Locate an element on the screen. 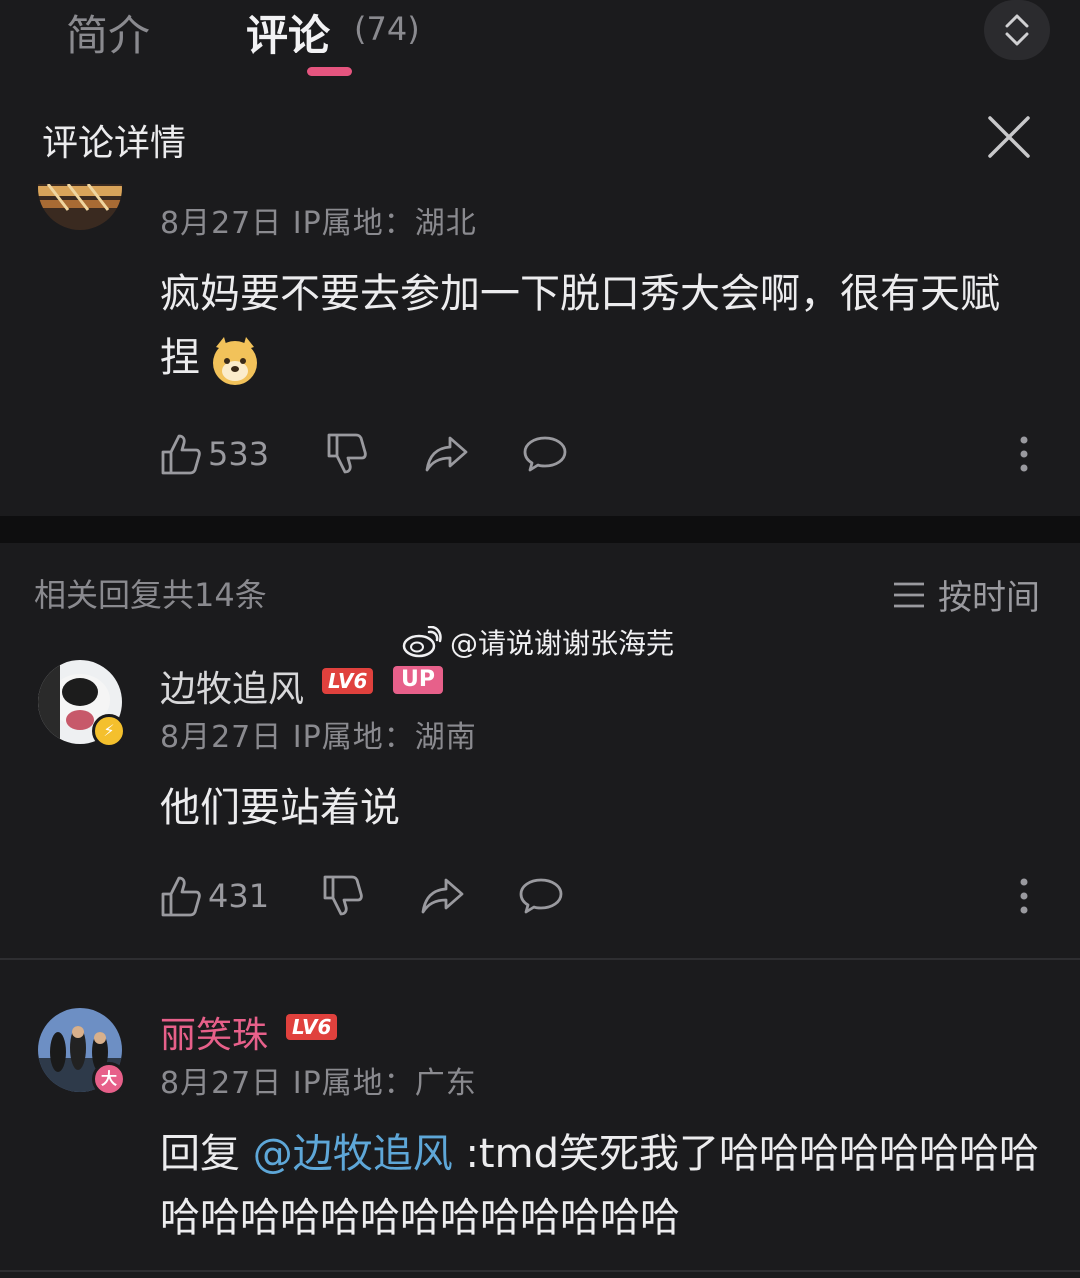 This screenshot has height=1278, width=1080. chevron-up-down-icon is located at coordinates (1017, 30).